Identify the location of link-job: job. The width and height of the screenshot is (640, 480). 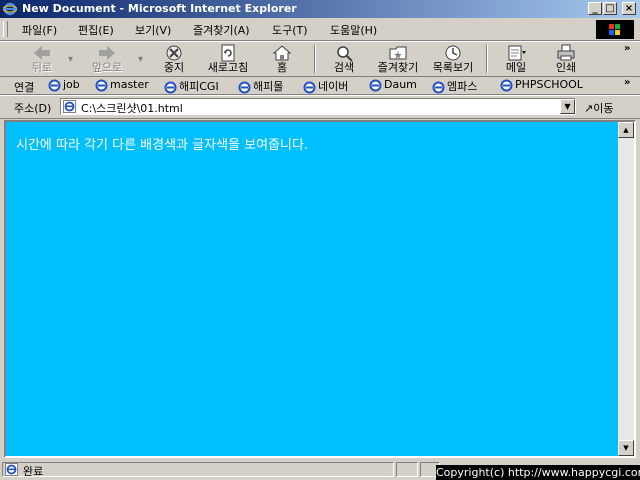
(64, 85).